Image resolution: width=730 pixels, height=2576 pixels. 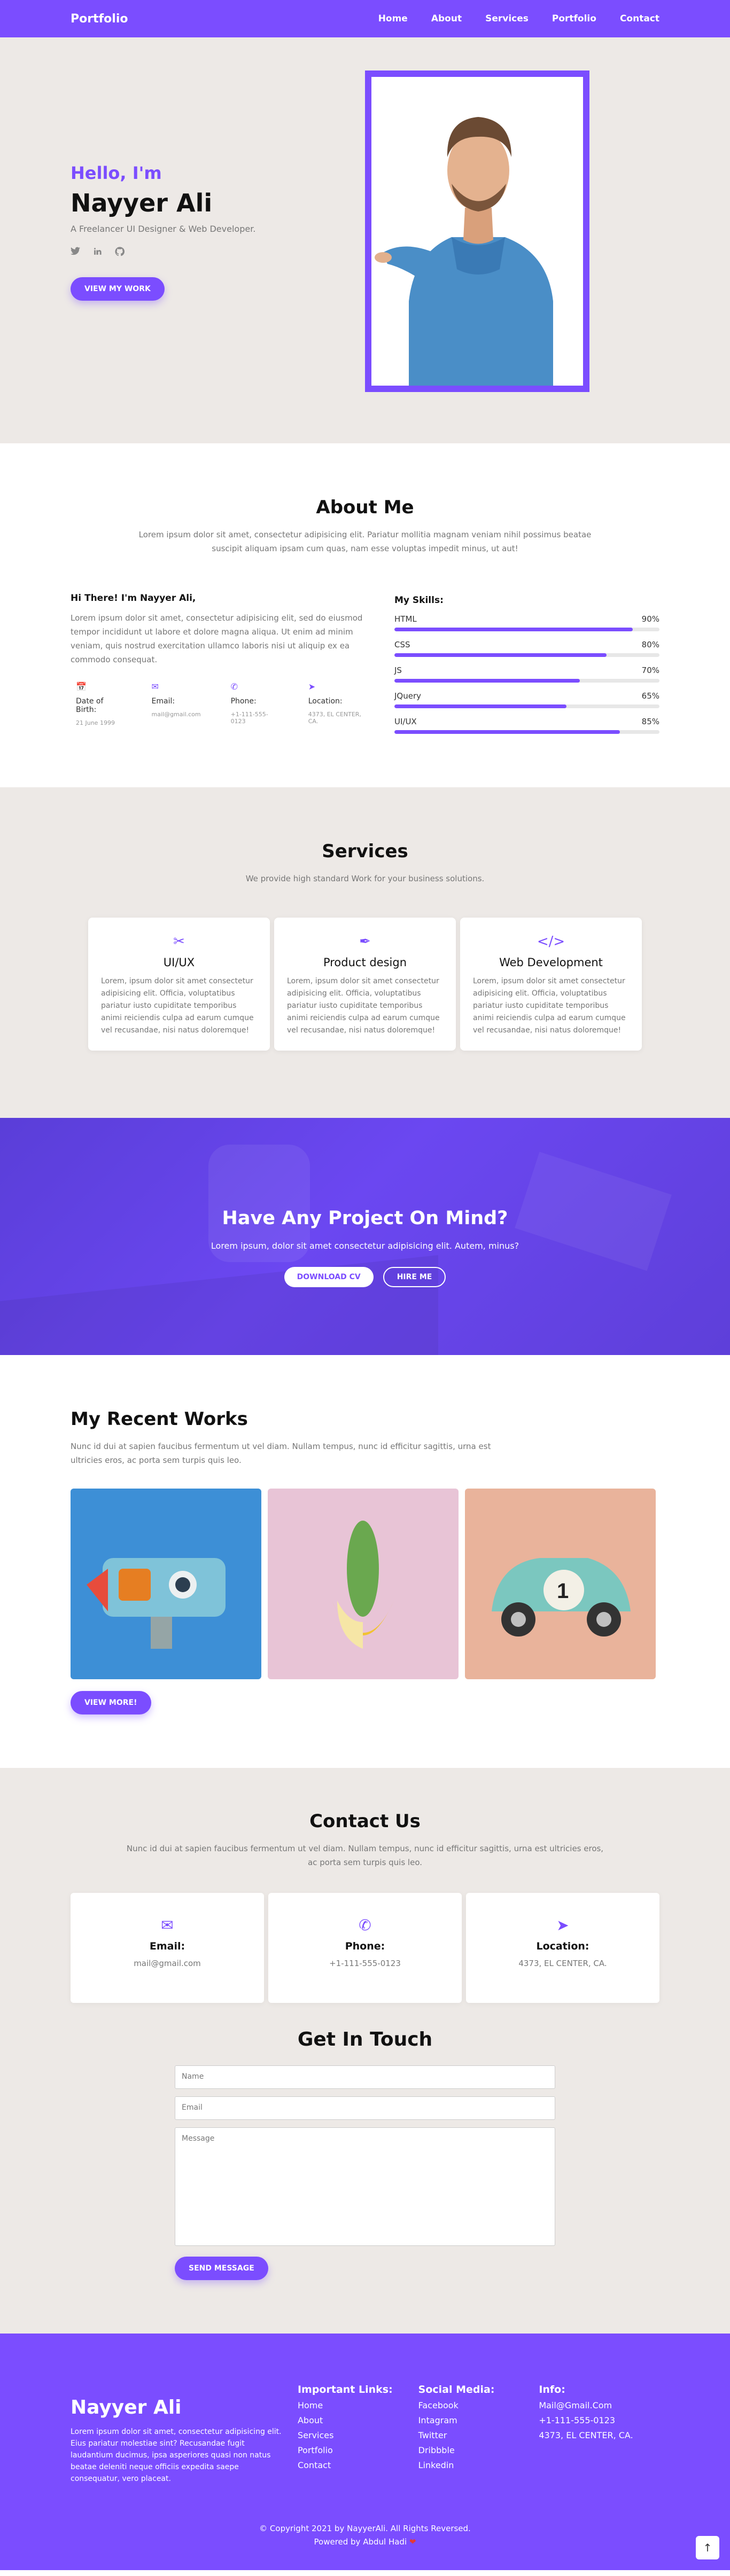 I want to click on nav-link-portfolio: Portfolio, so click(x=574, y=18).